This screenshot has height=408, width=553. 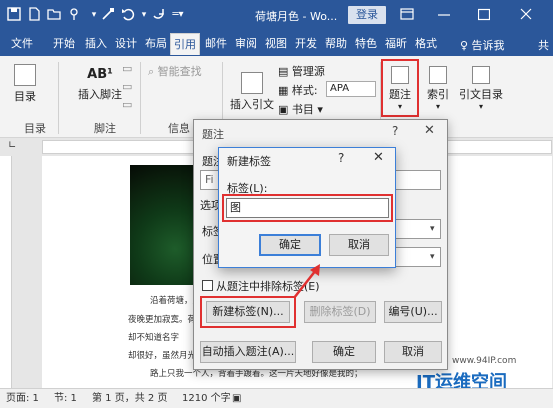 I want to click on document-line: 夜晚更加寂寞。荷, so click(x=162, y=320).